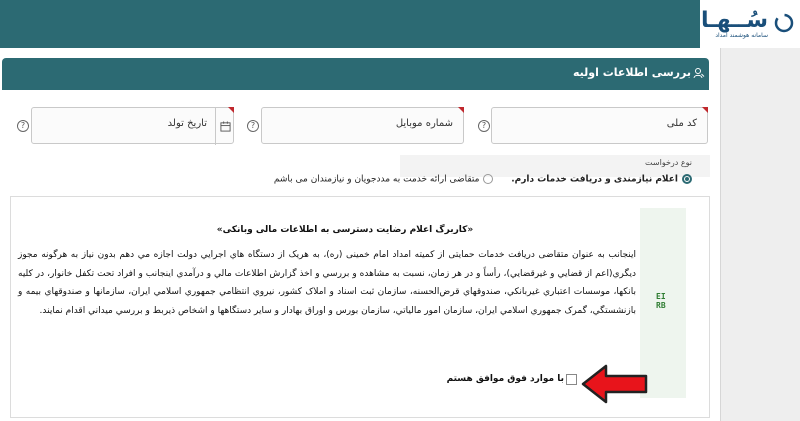 Image resolution: width=800 pixels, height=421 pixels. Describe the element at coordinates (599, 125) in the screenshot. I see `national-code-field: کد ملی` at that location.